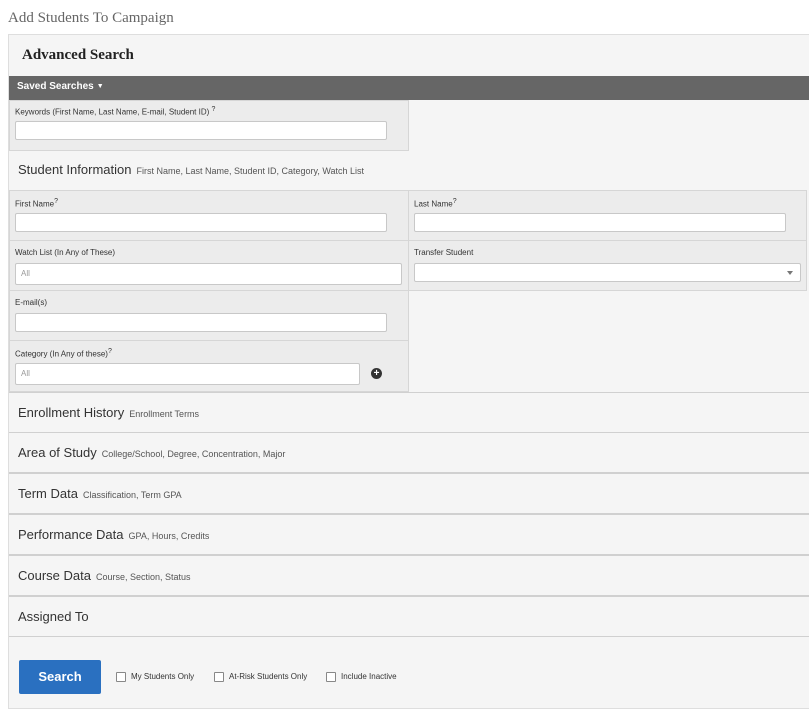 This screenshot has height=711, width=809. Describe the element at coordinates (114, 534) in the screenshot. I see `section-header: Performance Data GPA, Hours, Credits` at that location.